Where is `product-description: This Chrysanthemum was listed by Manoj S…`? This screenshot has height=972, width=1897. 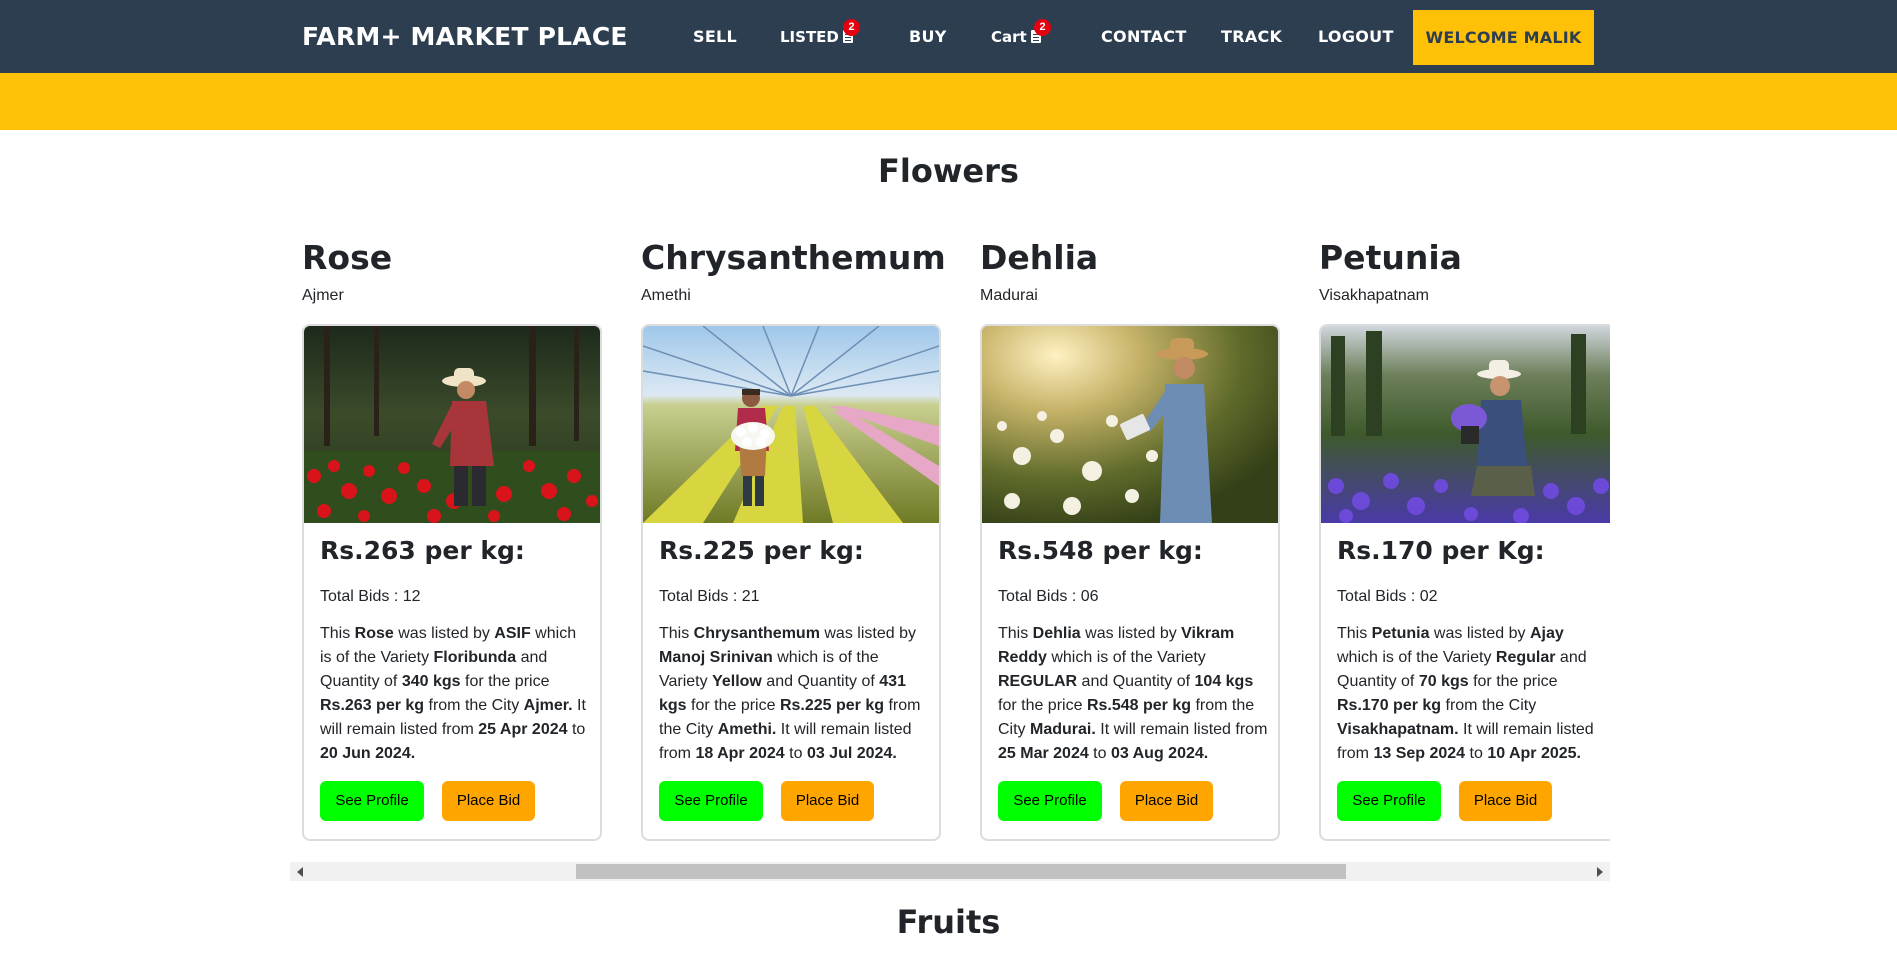 product-description: This Chrysanthemum was listed by Manoj S… is located at coordinates (790, 693).